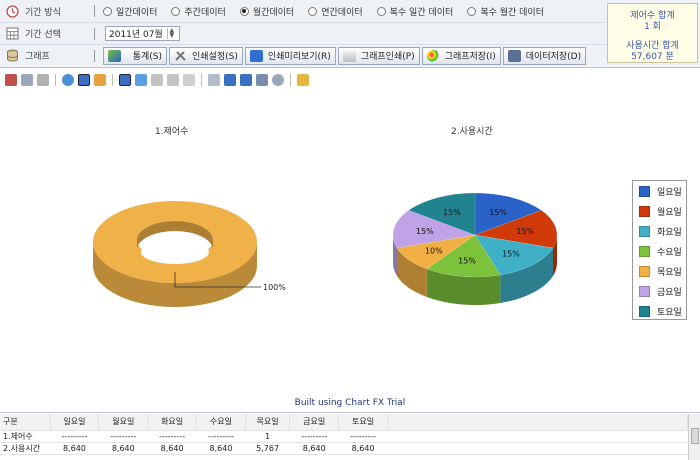 This screenshot has width=700, height=460. Describe the element at coordinates (12, 11) in the screenshot. I see `clock-icon` at that location.